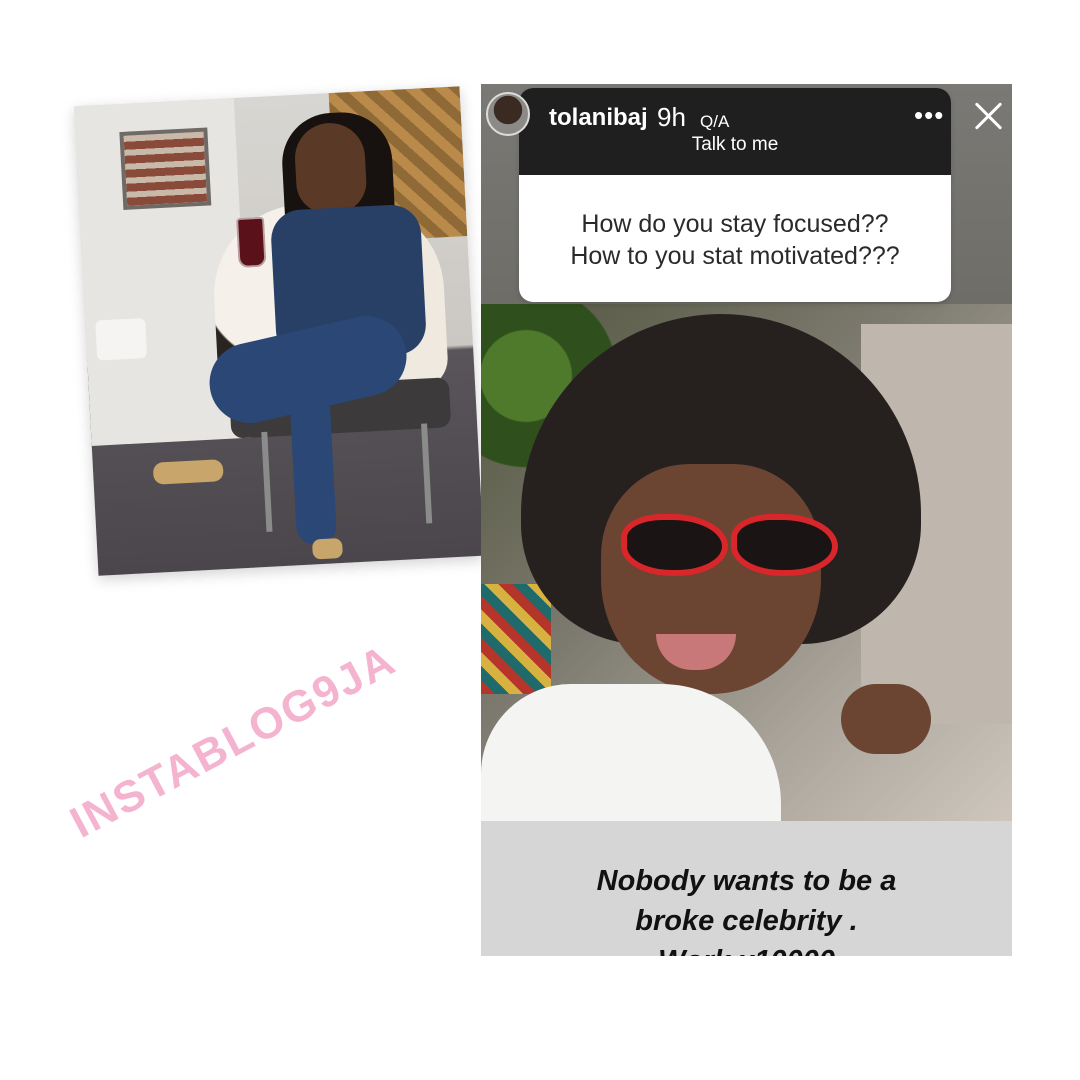  I want to click on photo-shirt, so click(631, 764).